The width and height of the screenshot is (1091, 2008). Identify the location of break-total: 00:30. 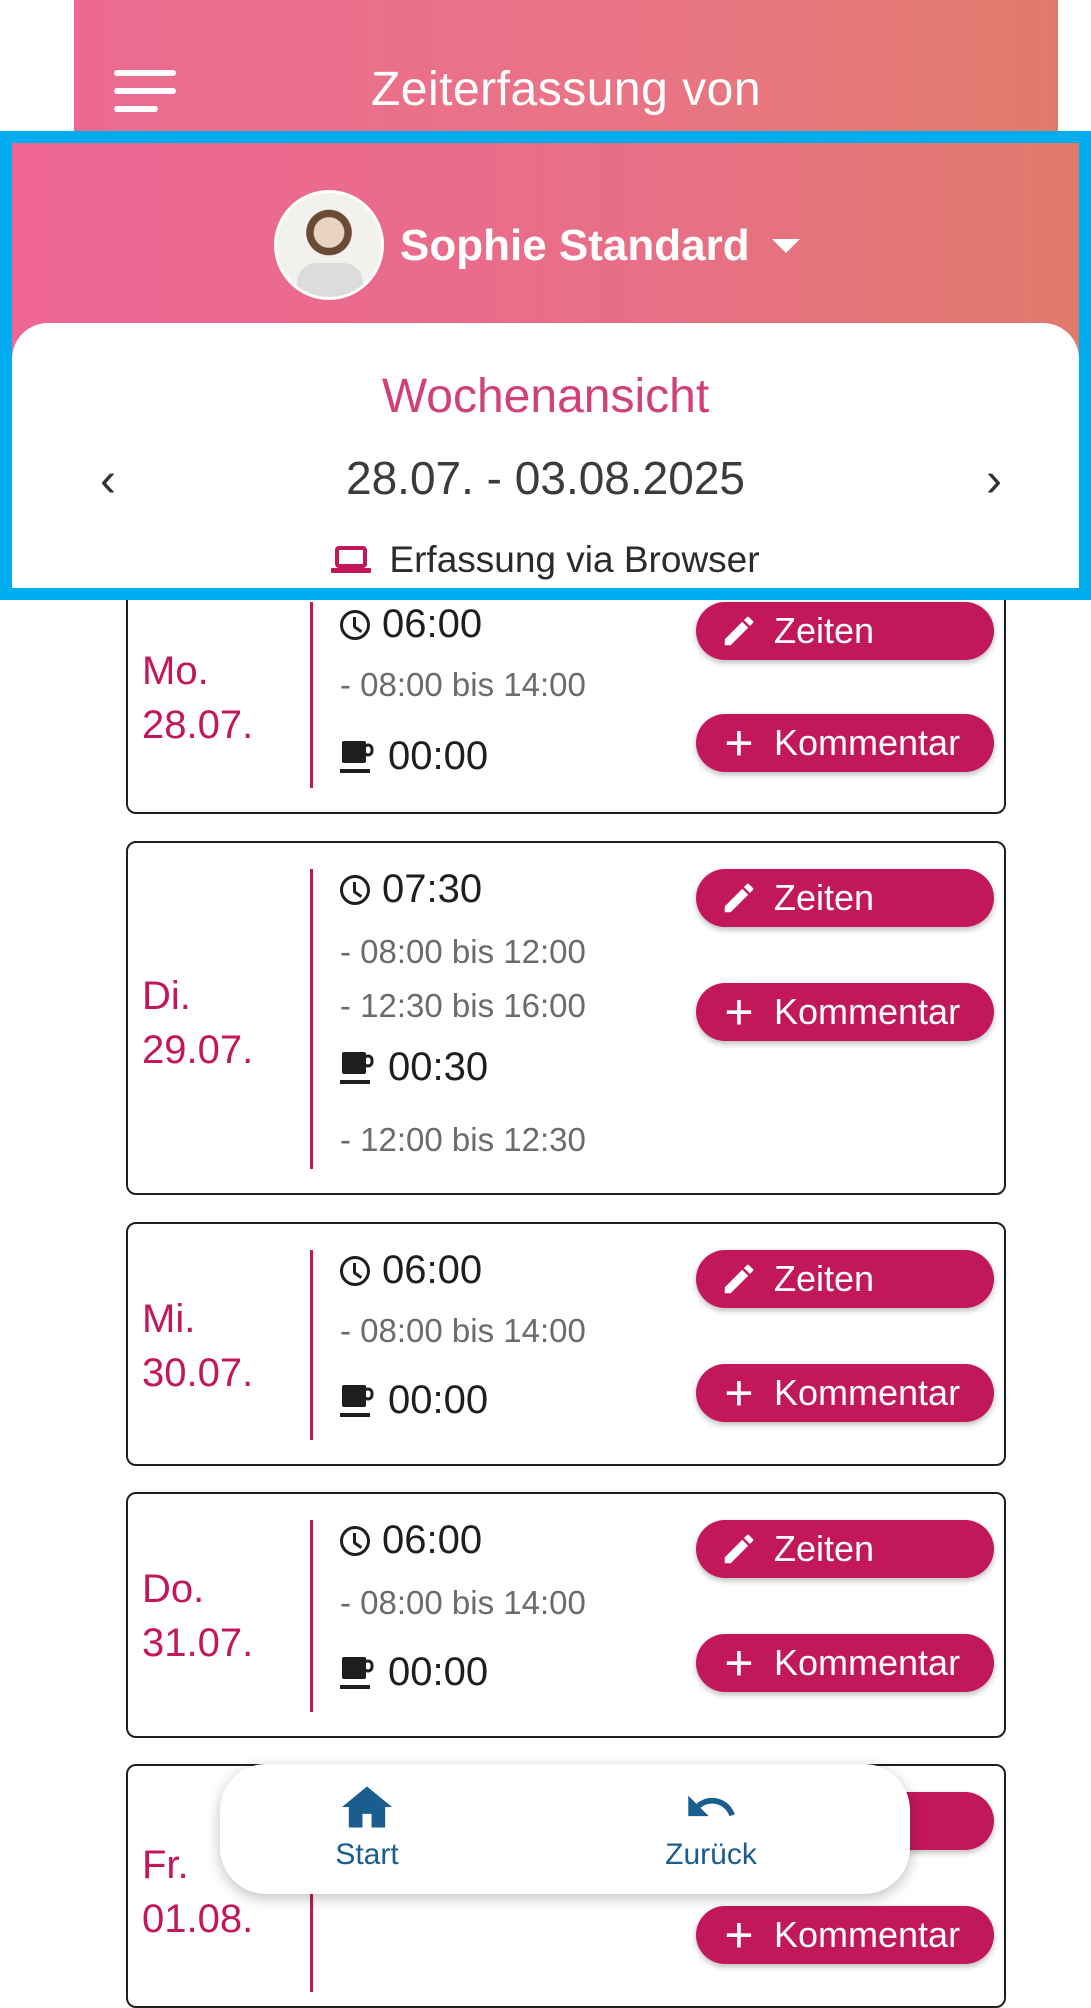
(414, 1067).